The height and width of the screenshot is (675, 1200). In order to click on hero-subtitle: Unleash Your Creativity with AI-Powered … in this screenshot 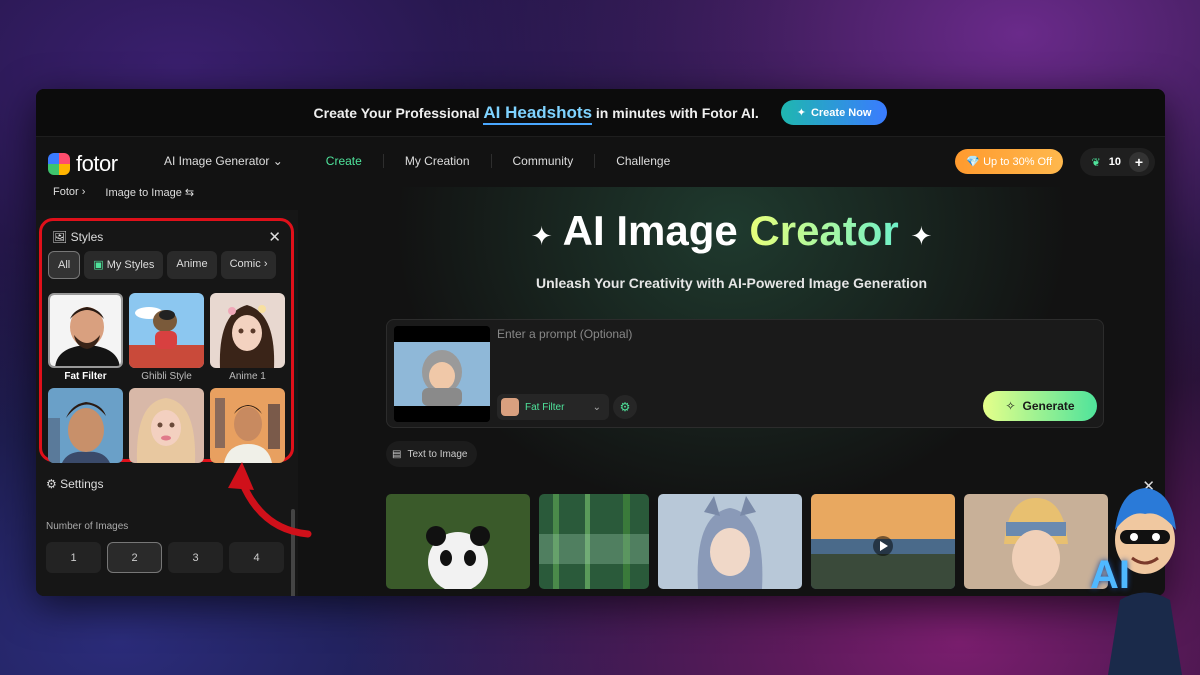, I will do `click(731, 283)`.